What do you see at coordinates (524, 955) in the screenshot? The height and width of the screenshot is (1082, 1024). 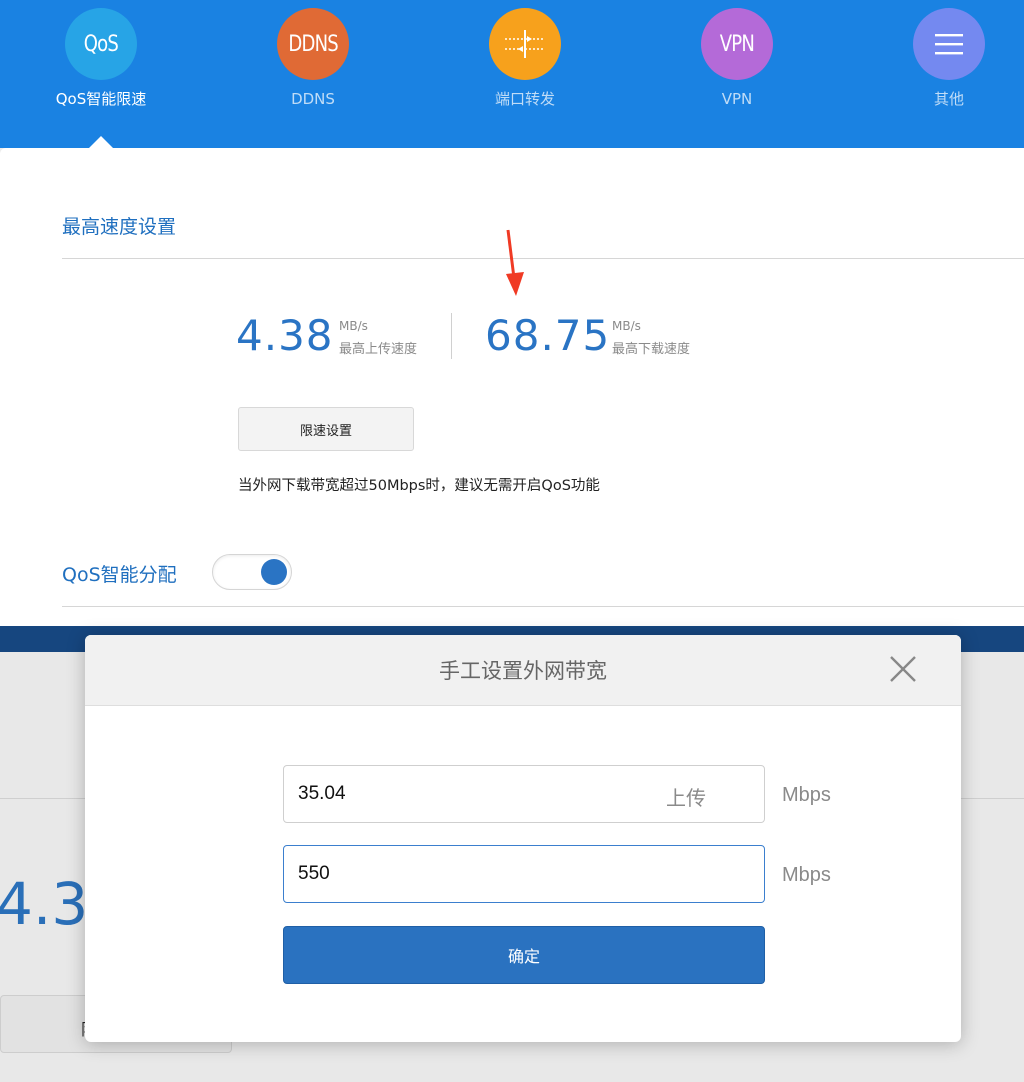 I see `confirm-button: 确定` at bounding box center [524, 955].